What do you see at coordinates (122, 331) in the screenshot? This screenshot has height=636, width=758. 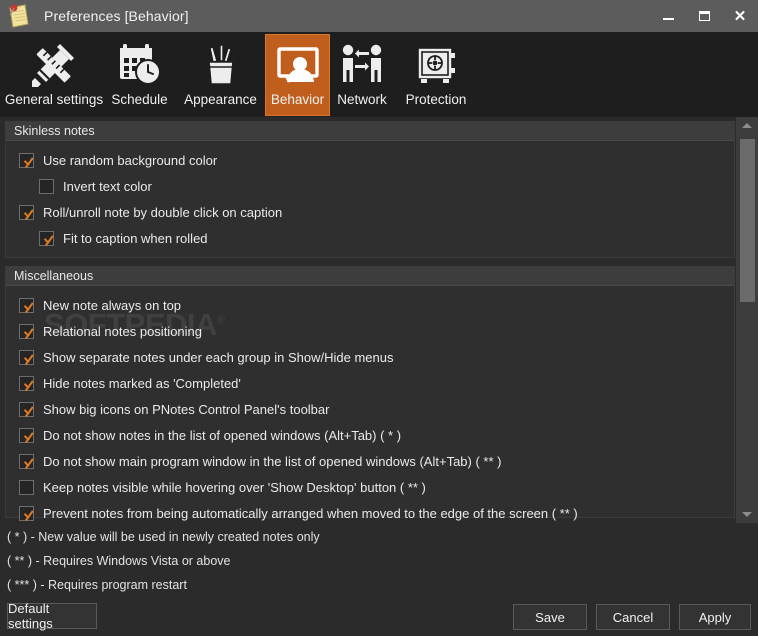 I see `option-label: Relational notes positioning` at bounding box center [122, 331].